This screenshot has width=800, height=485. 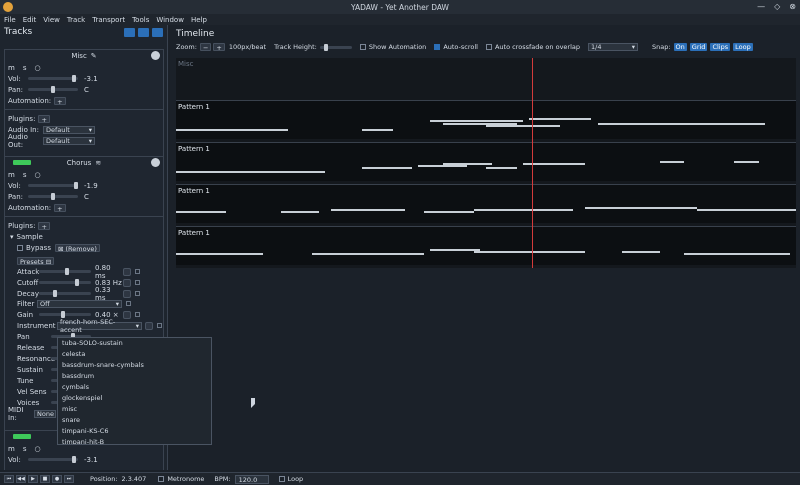 I want to click on zoom-out-button: −, so click(x=205, y=47).